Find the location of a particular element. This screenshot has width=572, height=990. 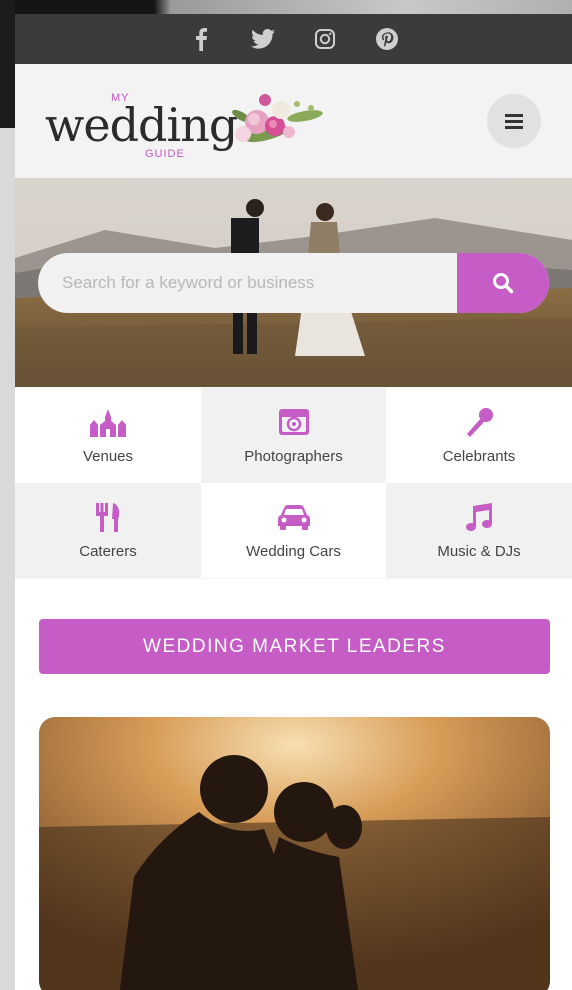

instagram-icon is located at coordinates (325, 39).